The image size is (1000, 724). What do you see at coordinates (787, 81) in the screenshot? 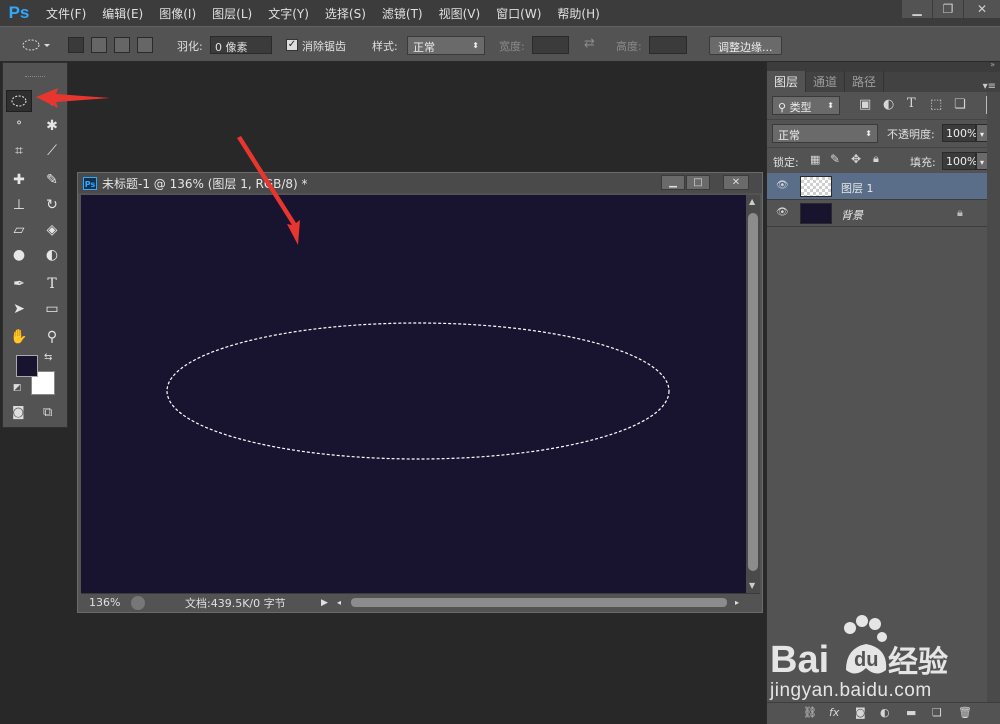
I see `tab-layers: 图层` at bounding box center [787, 81].